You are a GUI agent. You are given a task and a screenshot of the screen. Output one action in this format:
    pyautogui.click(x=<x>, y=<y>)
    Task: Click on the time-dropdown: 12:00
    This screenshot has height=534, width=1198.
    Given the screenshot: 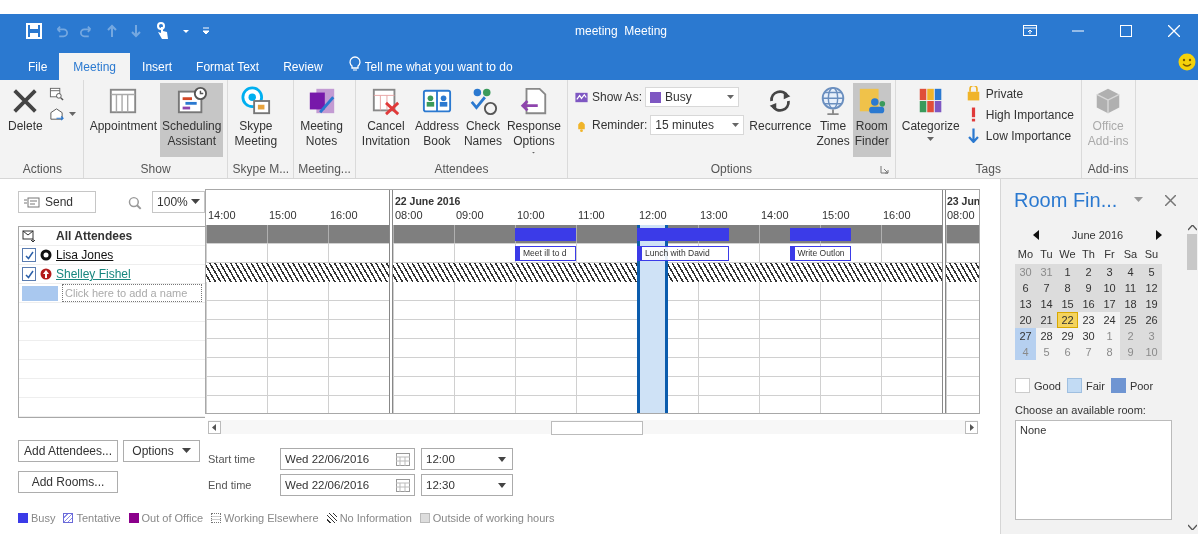 What is the action you would take?
    pyautogui.click(x=467, y=459)
    